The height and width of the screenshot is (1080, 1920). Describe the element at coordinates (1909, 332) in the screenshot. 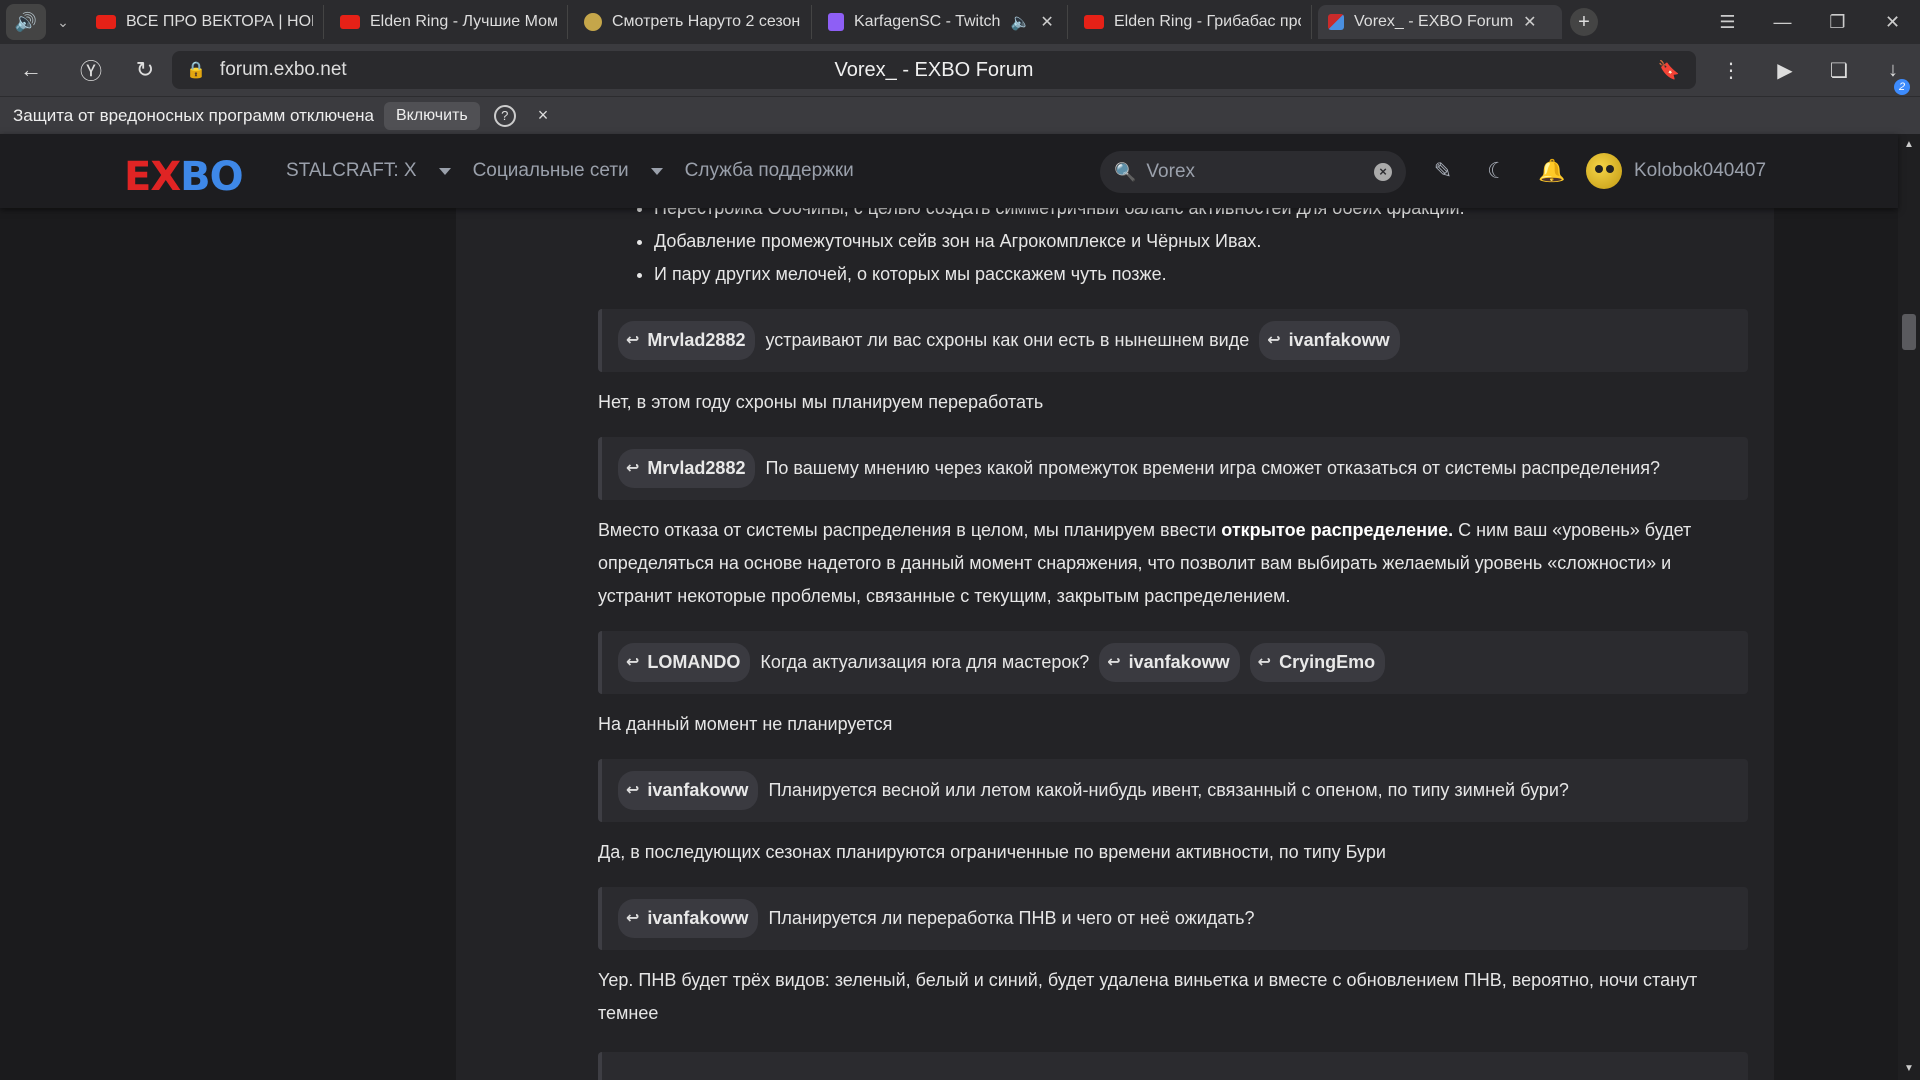

I see `scroll-thumb` at that location.